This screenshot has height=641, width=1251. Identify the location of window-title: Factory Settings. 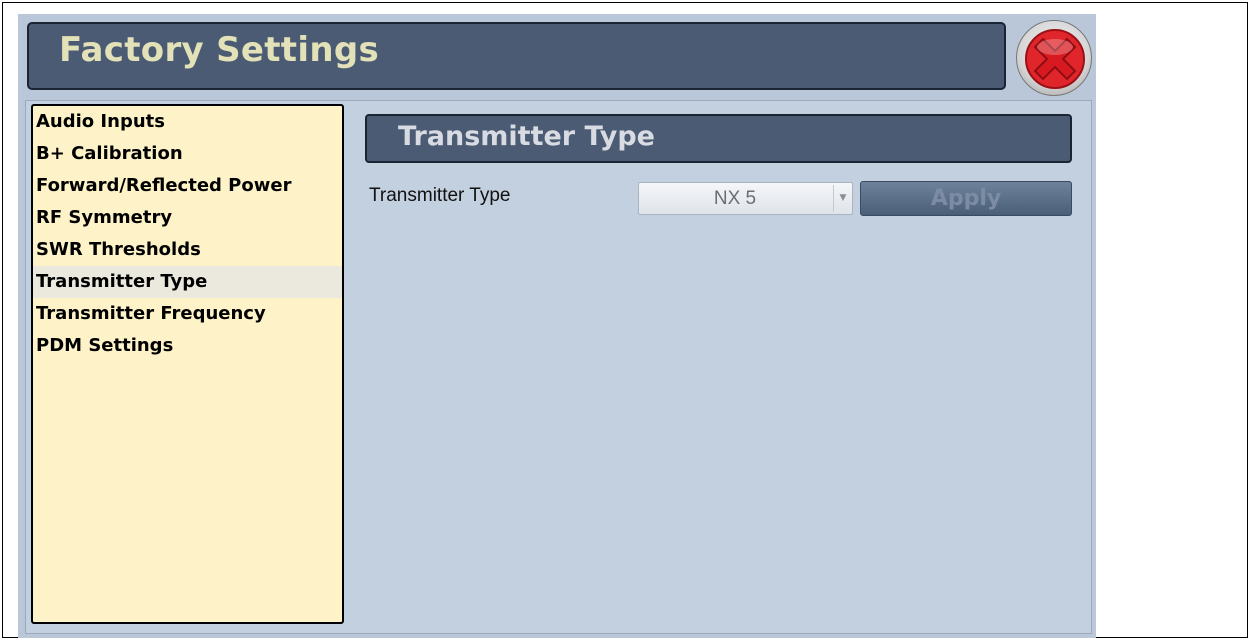
(219, 50).